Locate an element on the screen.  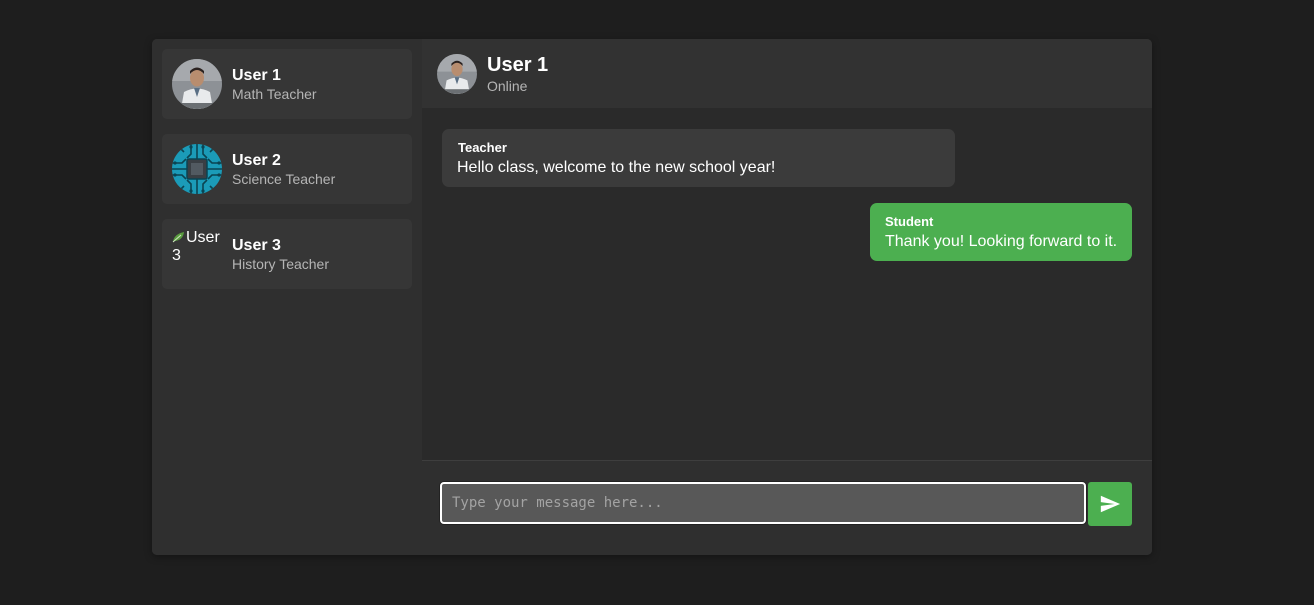
chat-header: User 1 Online is located at coordinates (787, 73).